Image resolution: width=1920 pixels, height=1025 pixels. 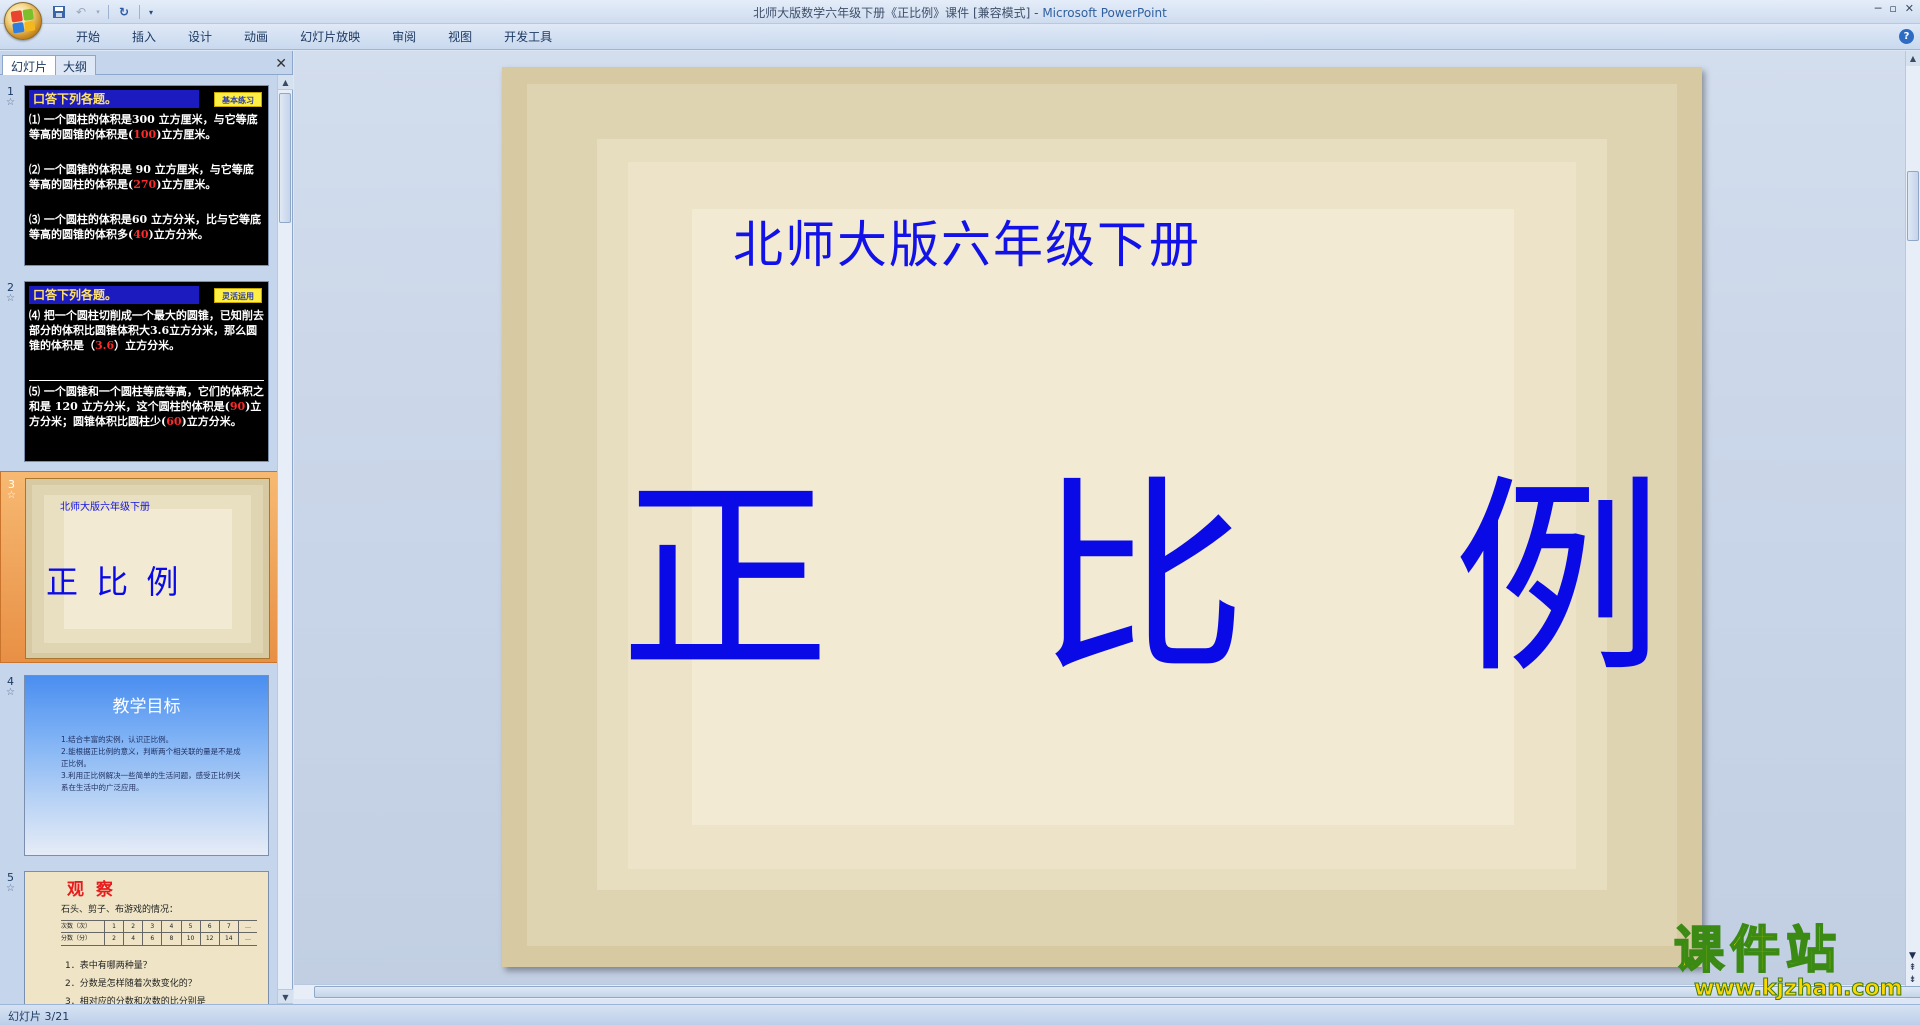 I want to click on slide-badge: 灵活运用, so click(x=238, y=295).